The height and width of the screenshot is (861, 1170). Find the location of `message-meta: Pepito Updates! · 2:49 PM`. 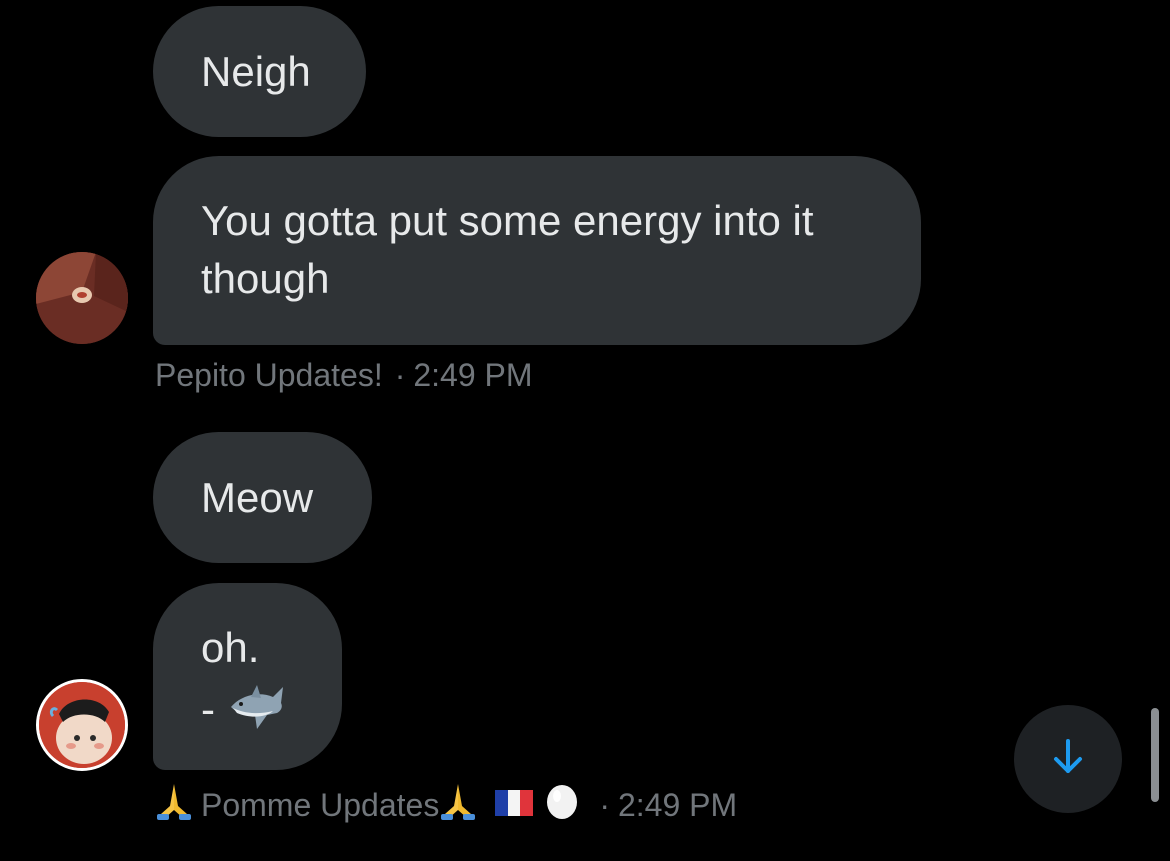

message-meta: Pepito Updates! · 2:49 PM is located at coordinates (344, 375).